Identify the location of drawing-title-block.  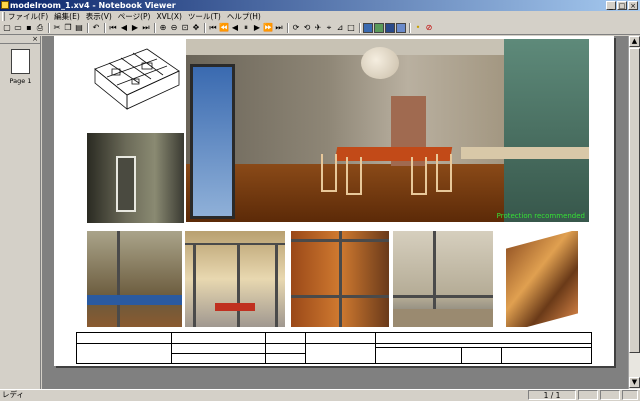
(334, 348).